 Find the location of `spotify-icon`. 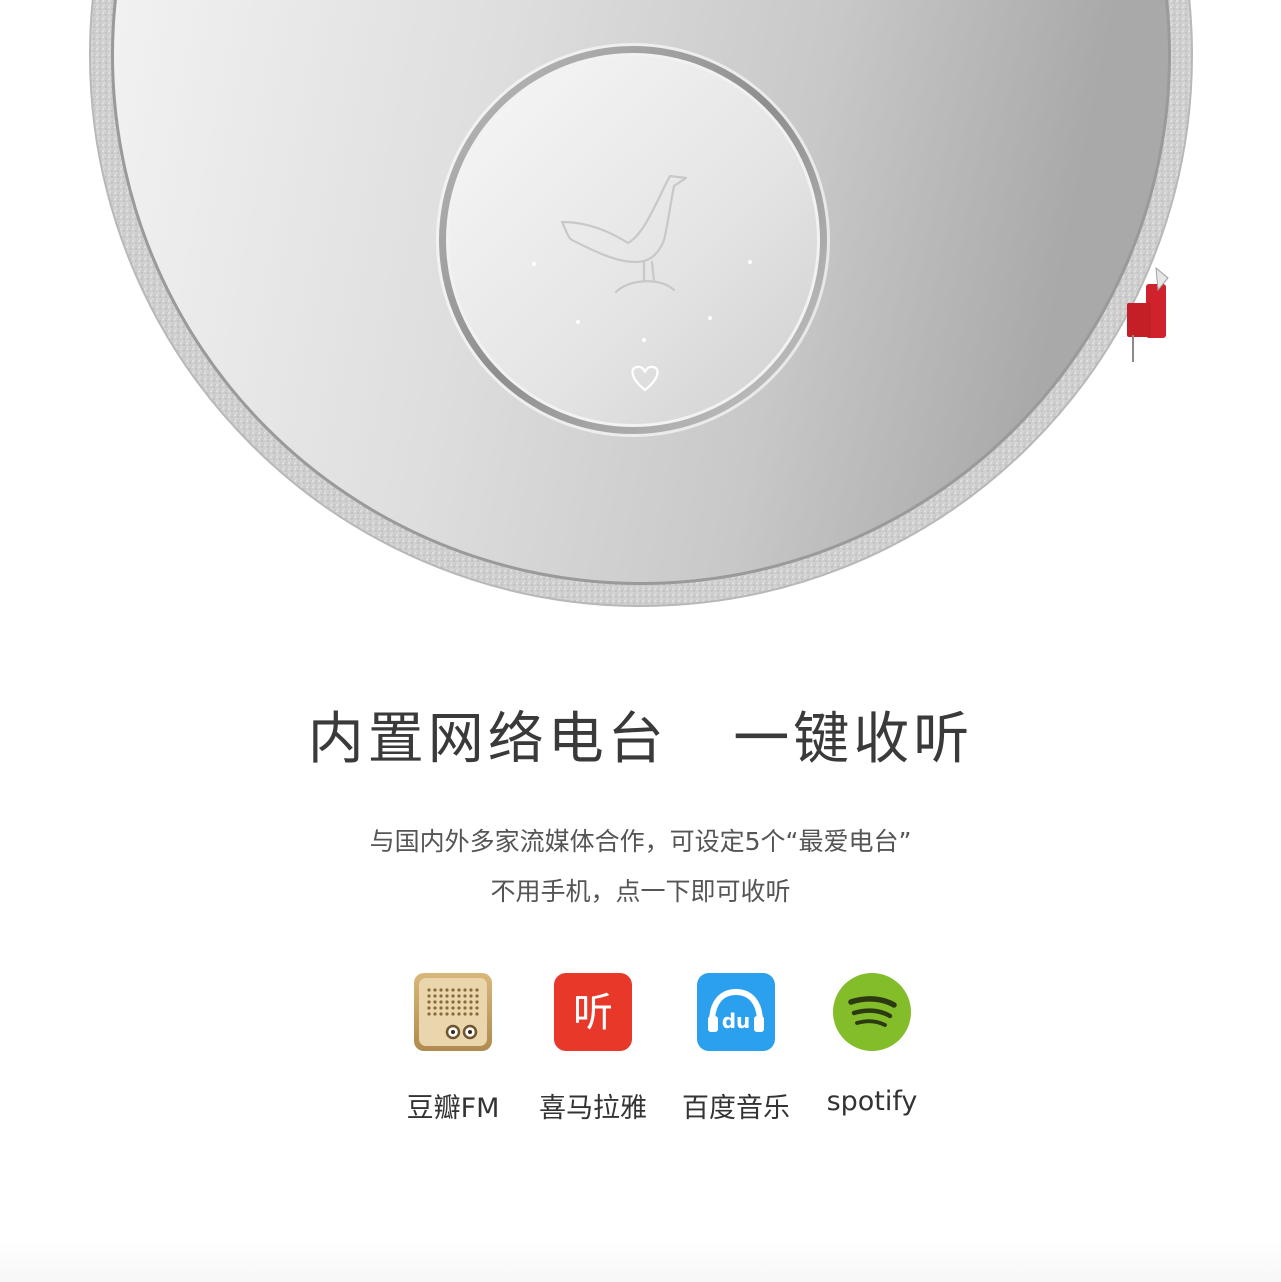

spotify-icon is located at coordinates (872, 1012).